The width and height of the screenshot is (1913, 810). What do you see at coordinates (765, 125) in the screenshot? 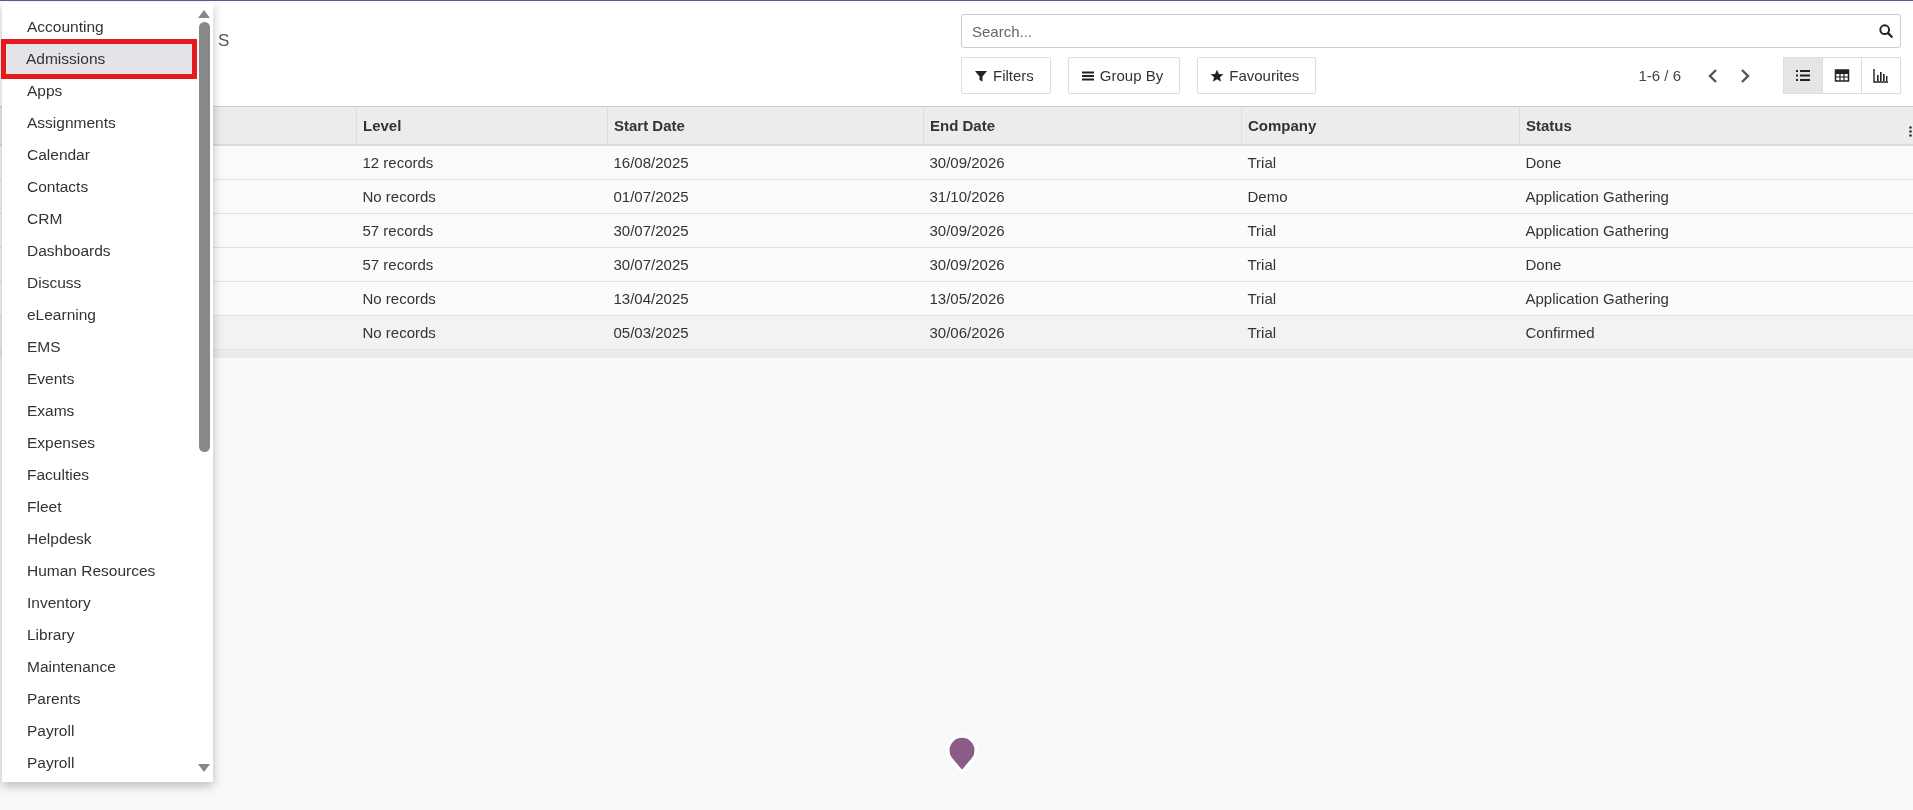
I see `column-header: Start Date` at bounding box center [765, 125].